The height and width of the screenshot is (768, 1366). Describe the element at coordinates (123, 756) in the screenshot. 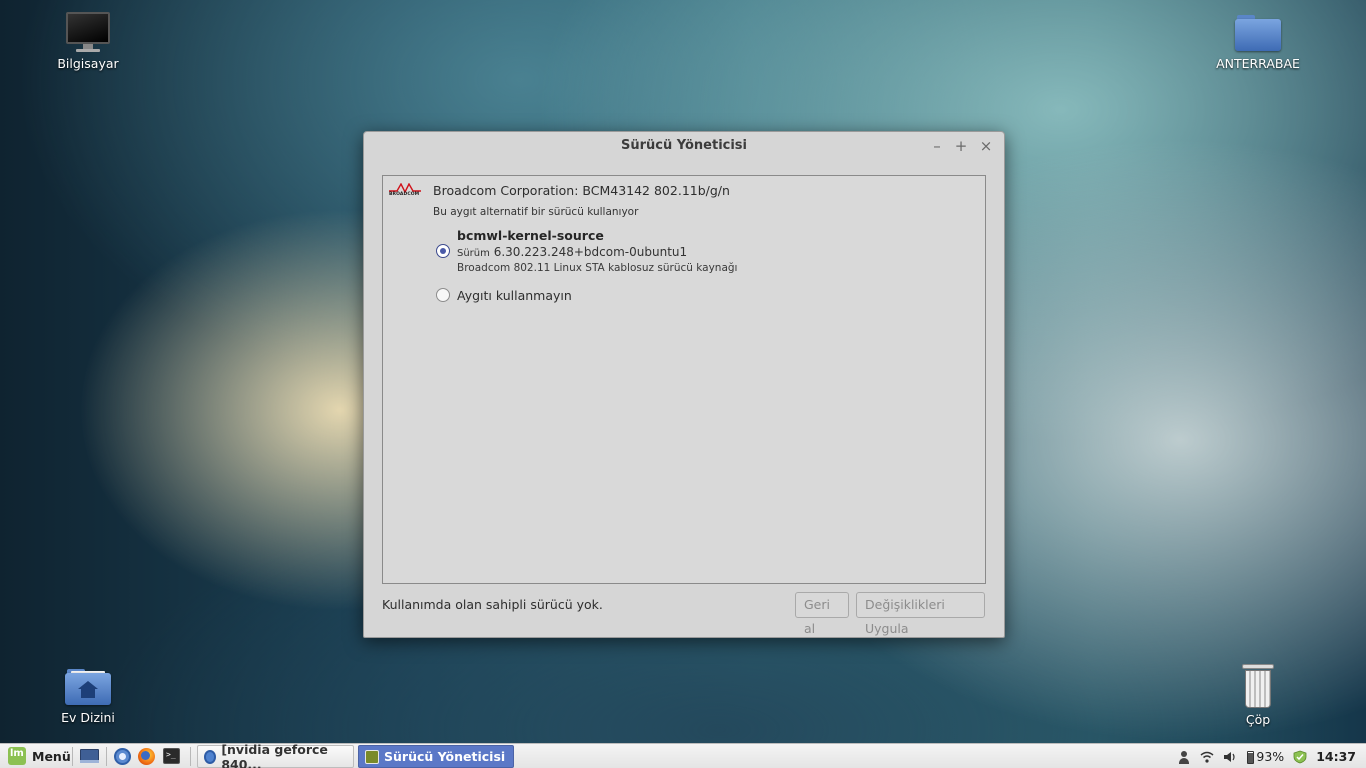

I see `chromium-browser-icon` at that location.